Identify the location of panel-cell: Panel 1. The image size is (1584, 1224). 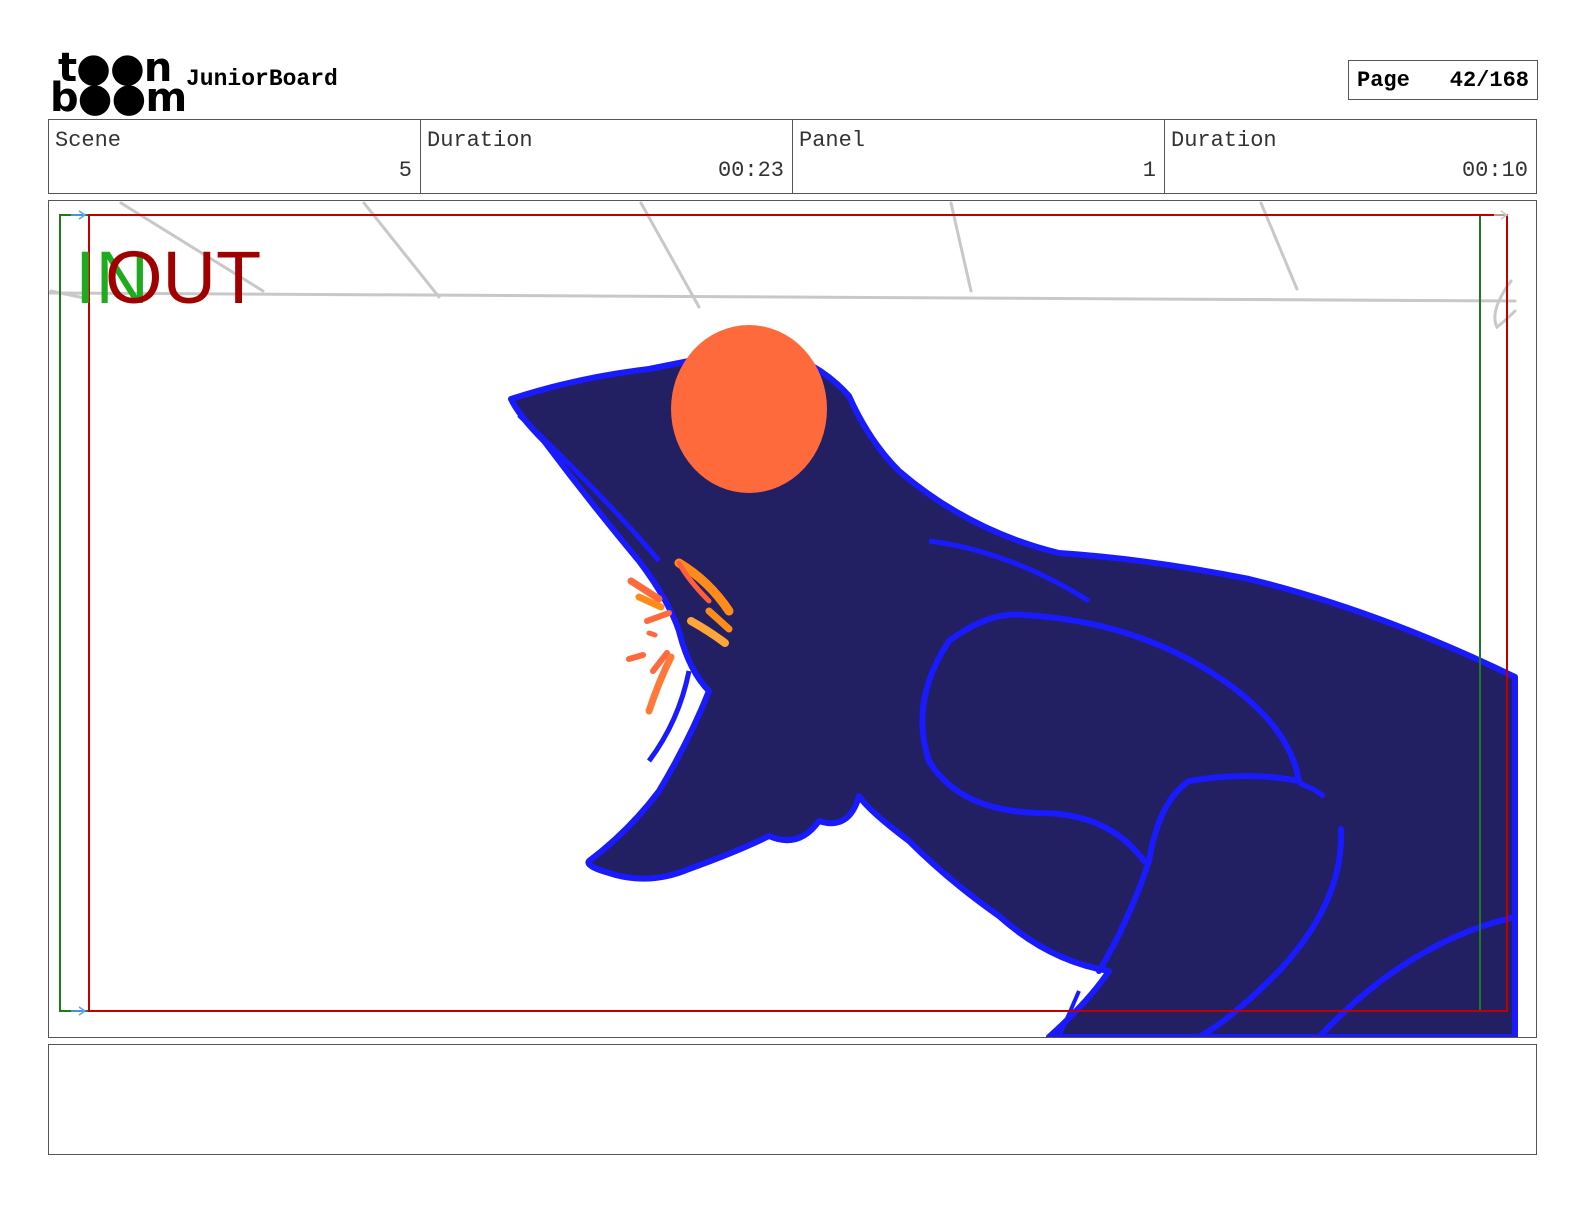
(979, 156).